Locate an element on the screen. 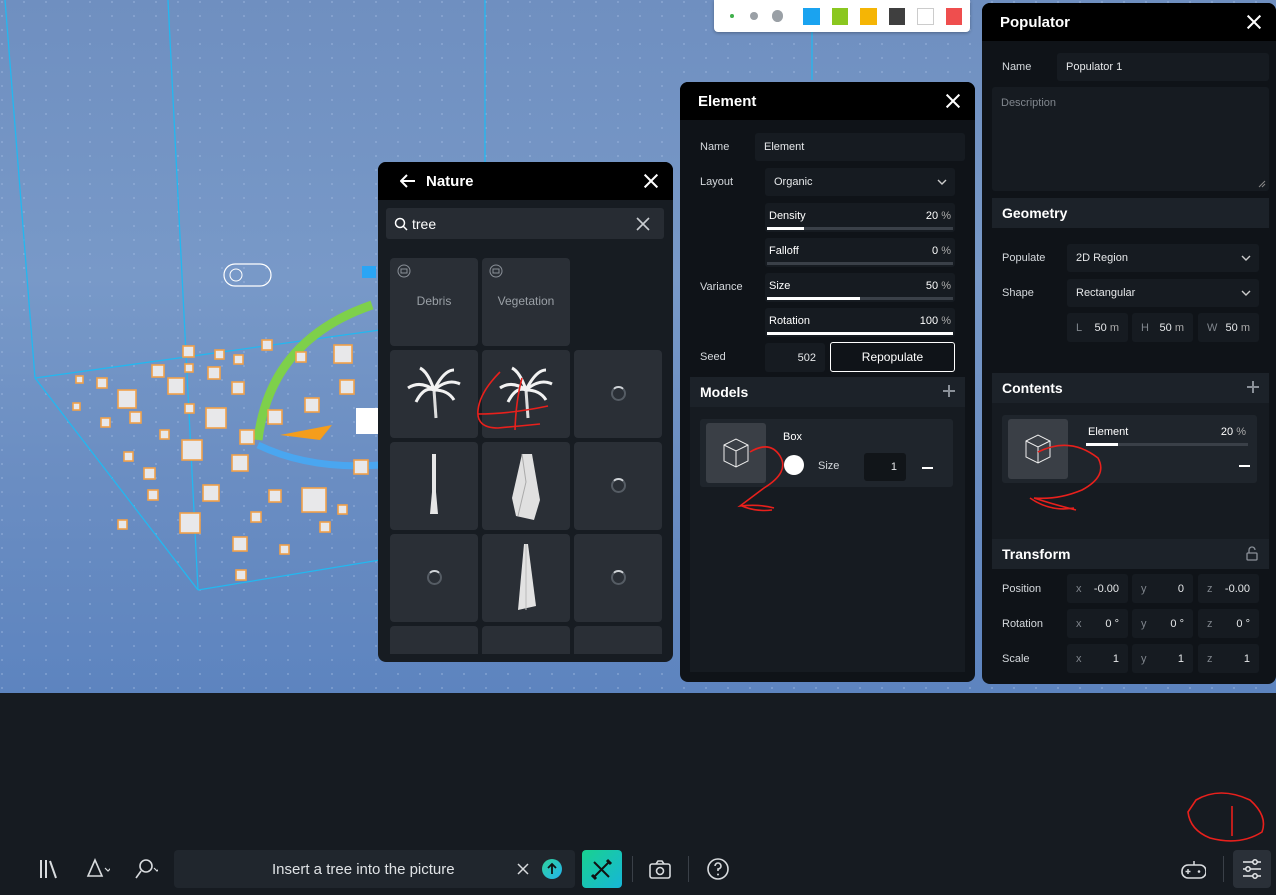 Image resolution: width=1276 pixels, height=895 pixels. camera-icon is located at coordinates (661, 869).